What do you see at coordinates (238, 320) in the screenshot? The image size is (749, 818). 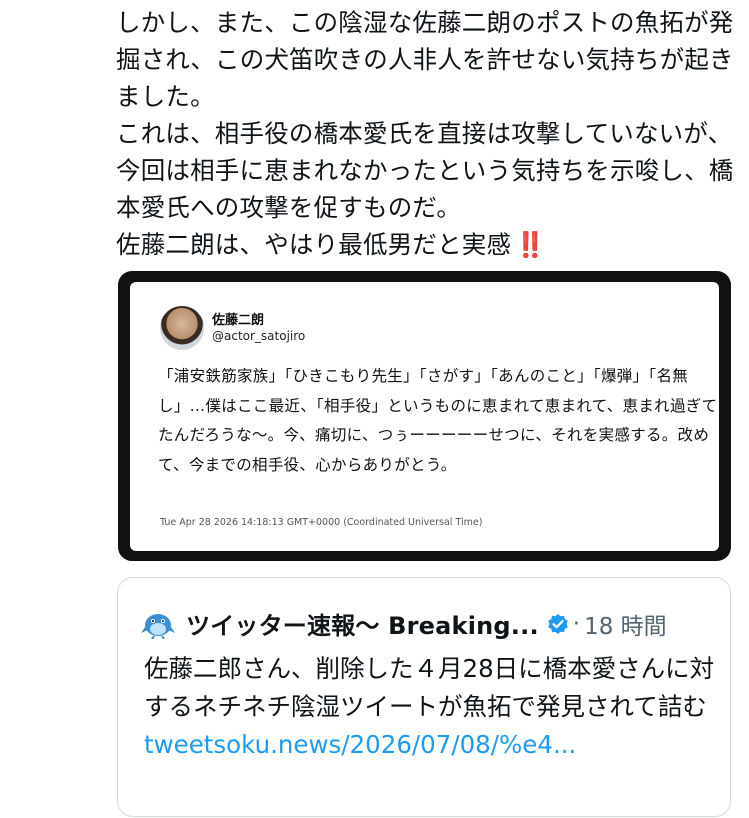 I see `screenshot-author-name: 佐藤二朗` at bounding box center [238, 320].